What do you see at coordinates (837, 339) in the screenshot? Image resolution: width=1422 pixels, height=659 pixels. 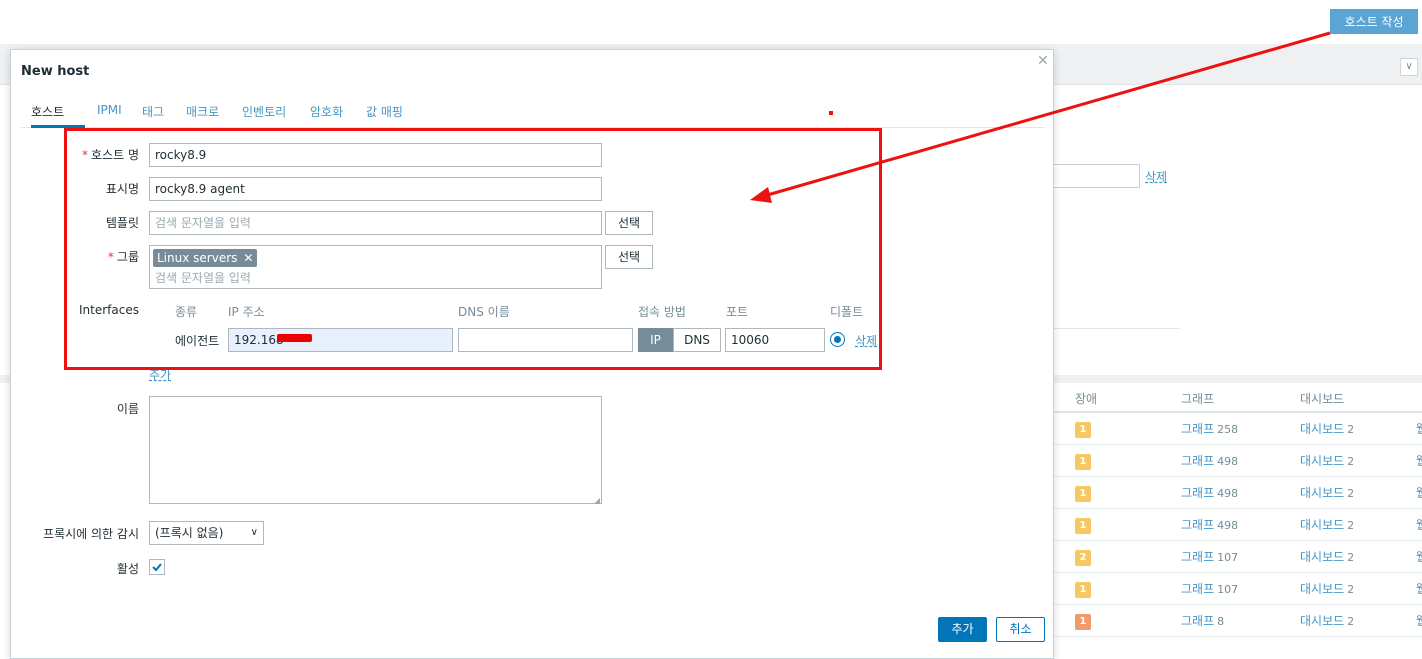 I see `default-interface-radio` at bounding box center [837, 339].